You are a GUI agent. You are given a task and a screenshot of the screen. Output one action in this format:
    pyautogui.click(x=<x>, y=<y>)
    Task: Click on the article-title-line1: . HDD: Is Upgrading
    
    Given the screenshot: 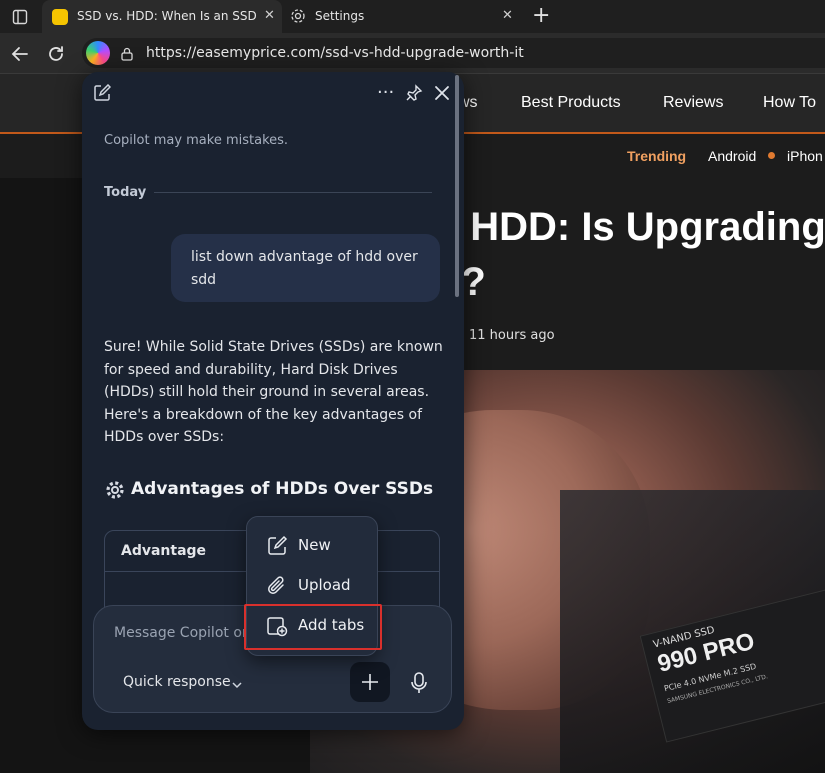 What is the action you would take?
    pyautogui.click(x=636, y=227)
    